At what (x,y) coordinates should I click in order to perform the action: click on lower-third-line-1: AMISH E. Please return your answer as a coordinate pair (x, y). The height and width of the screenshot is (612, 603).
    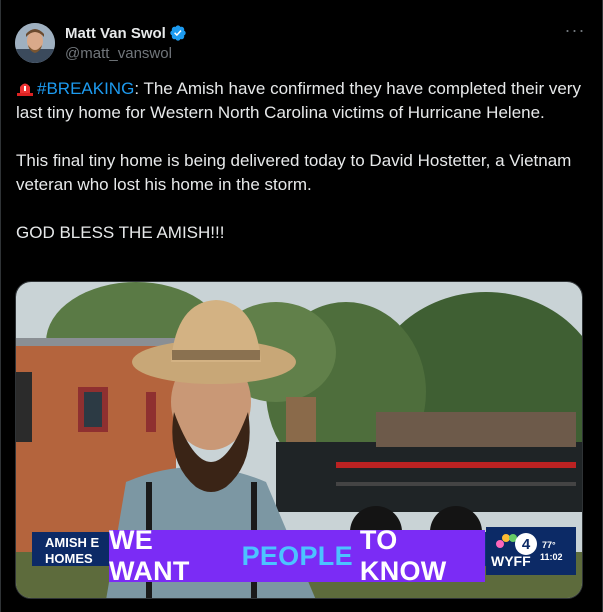
    Looking at the image, I should click on (72, 542).